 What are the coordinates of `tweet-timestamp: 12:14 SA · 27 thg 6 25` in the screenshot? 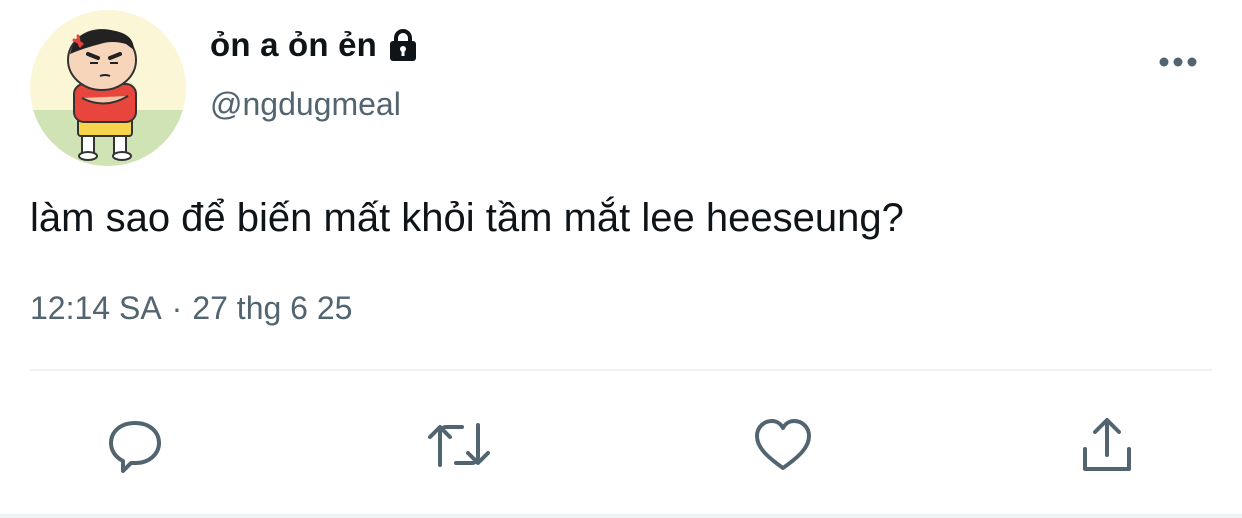 It's located at (191, 308).